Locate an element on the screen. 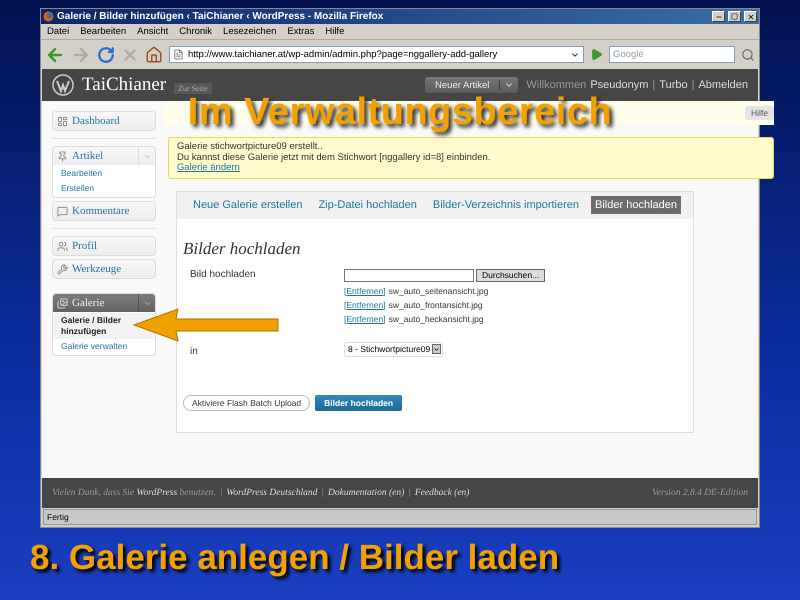 This screenshot has width=800, height=600. flash-upload-button: Aktiviere Flash Batch Upload is located at coordinates (246, 402).